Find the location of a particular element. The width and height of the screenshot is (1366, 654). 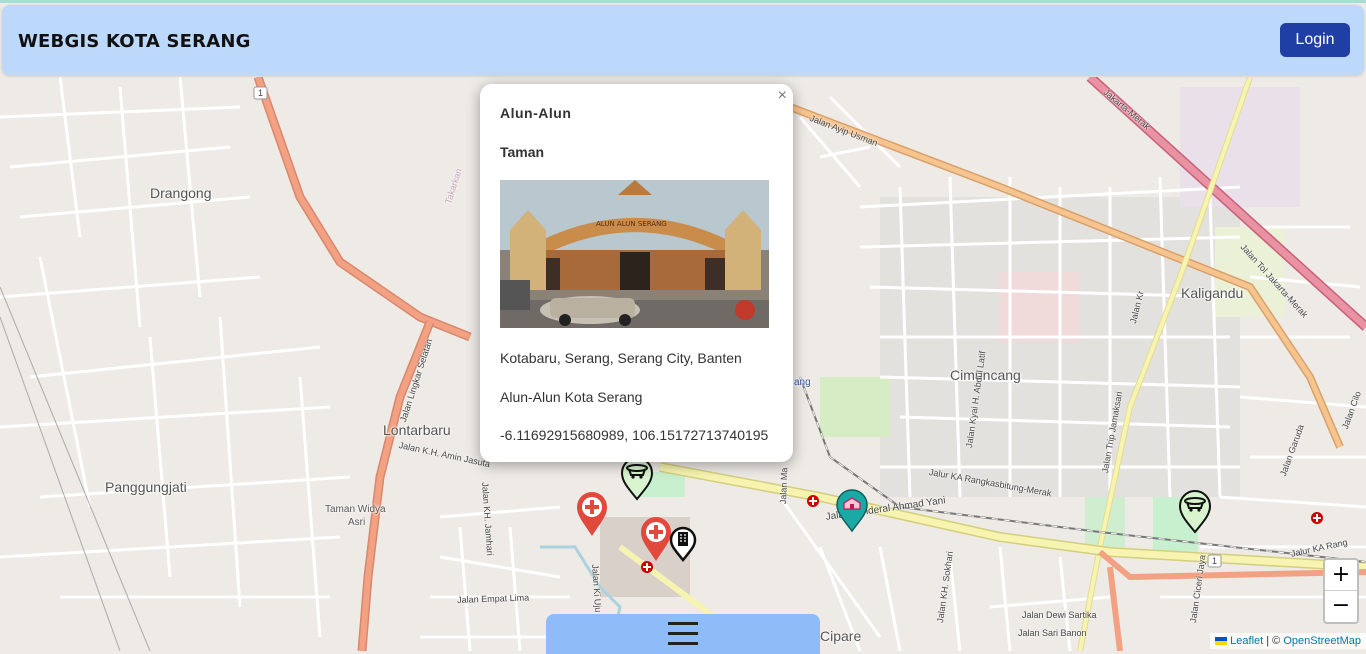

school-marker-icon is located at coordinates (852, 511).